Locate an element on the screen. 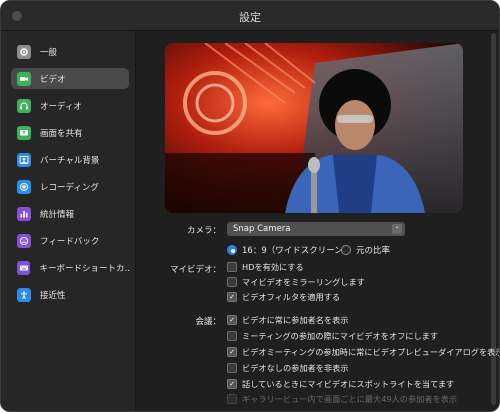  sidebar-item-label: 統計情報 is located at coordinates (57, 214).